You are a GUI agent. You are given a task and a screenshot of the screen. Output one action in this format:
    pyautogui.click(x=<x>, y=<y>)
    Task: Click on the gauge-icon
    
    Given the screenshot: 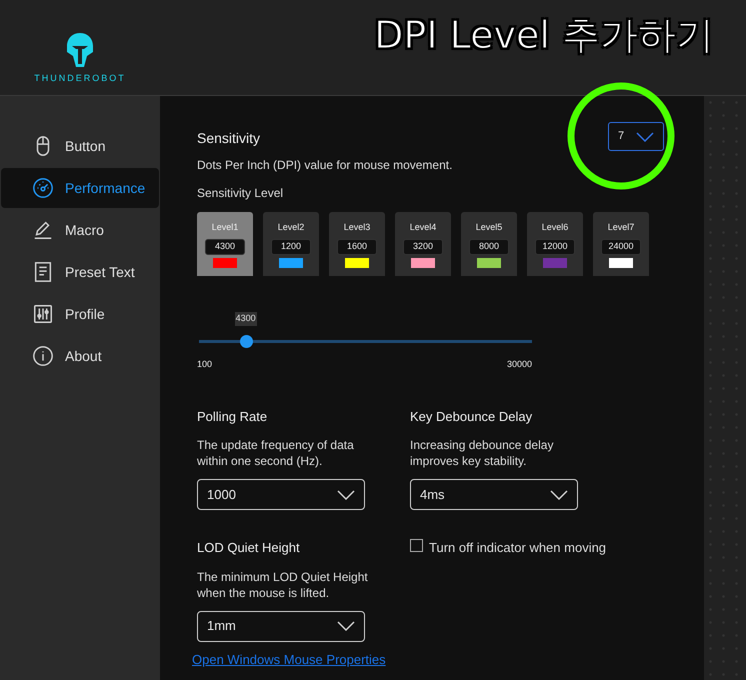 What is the action you would take?
    pyautogui.click(x=43, y=188)
    